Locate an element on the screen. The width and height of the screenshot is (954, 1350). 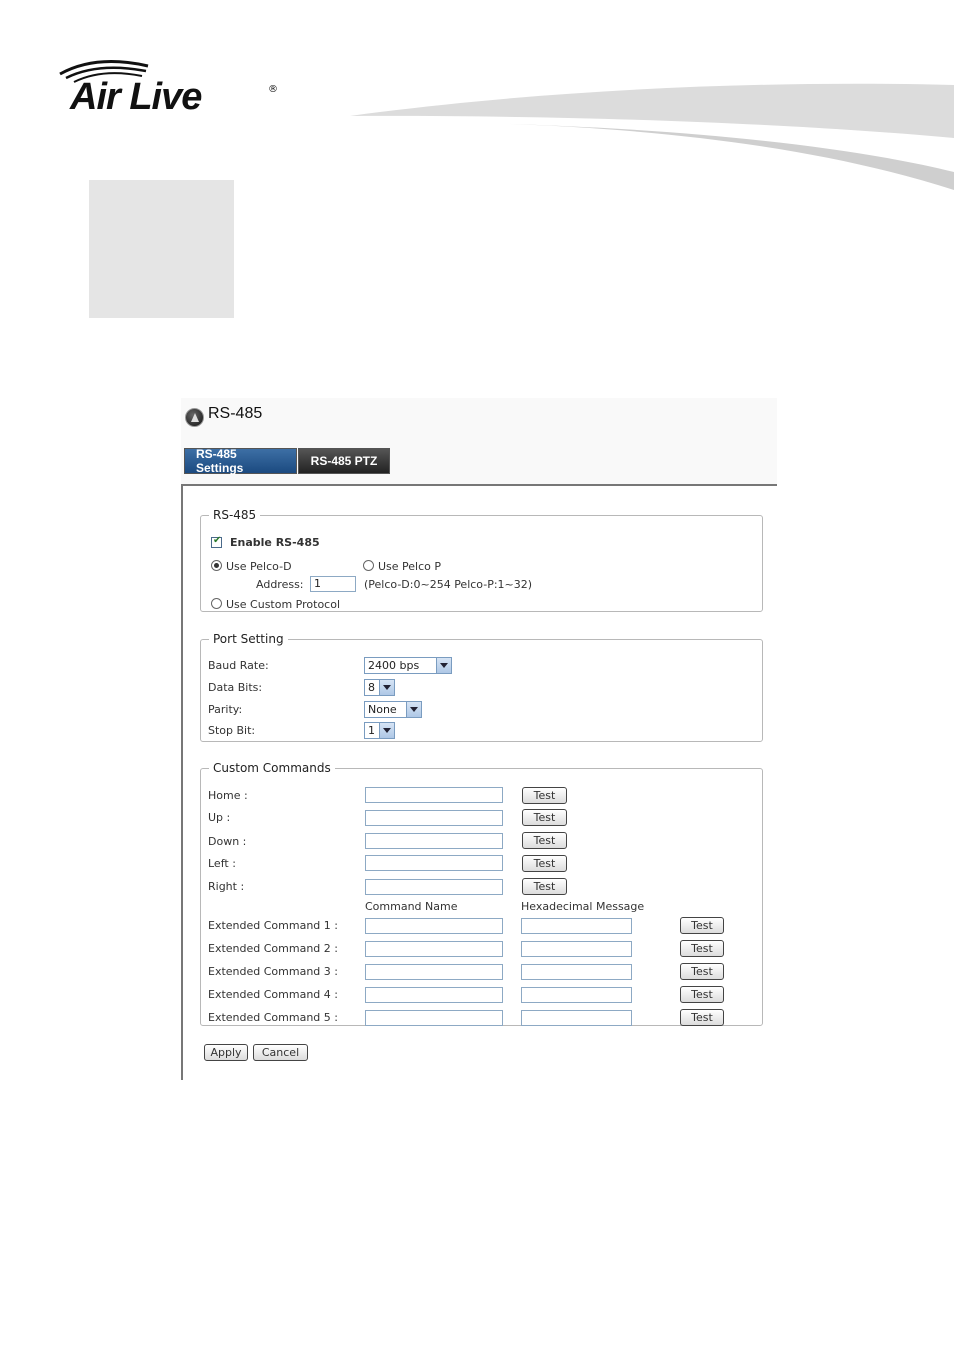
data-bits-select: 8 is located at coordinates (379, 687).